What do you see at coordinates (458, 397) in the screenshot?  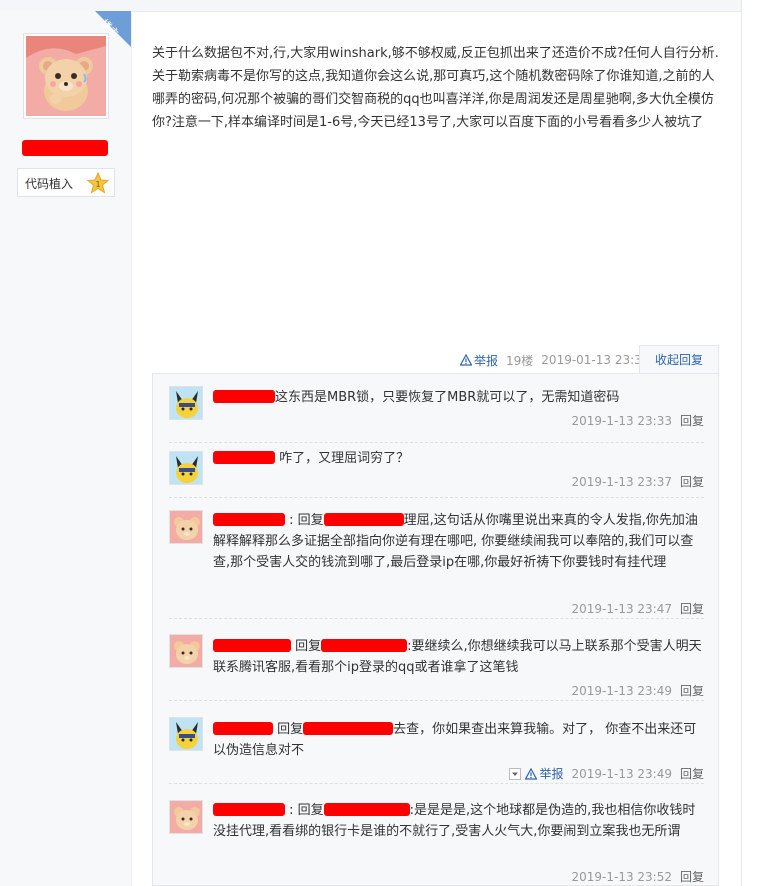 I see `reply-text: 这东西是MBR锁，只要恢复了MBR就可以了，无需知道密码` at bounding box center [458, 397].